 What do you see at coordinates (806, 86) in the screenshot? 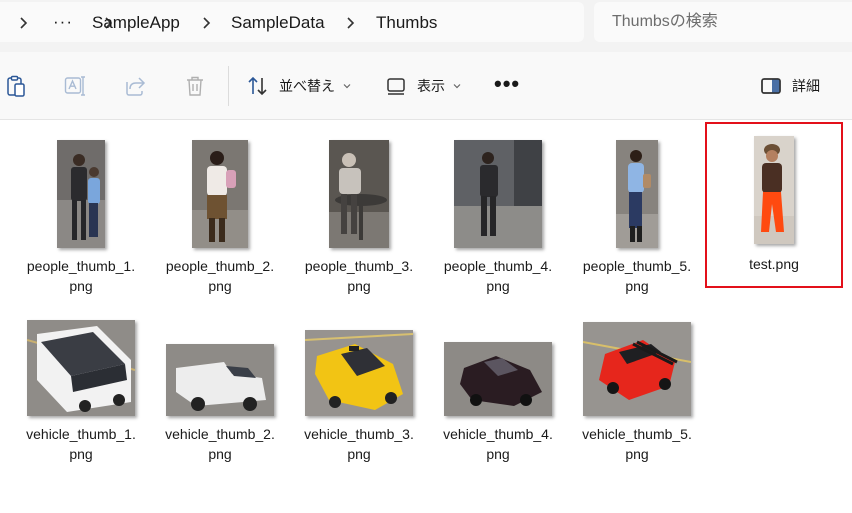
I see `details-label: 詳細` at bounding box center [806, 86].